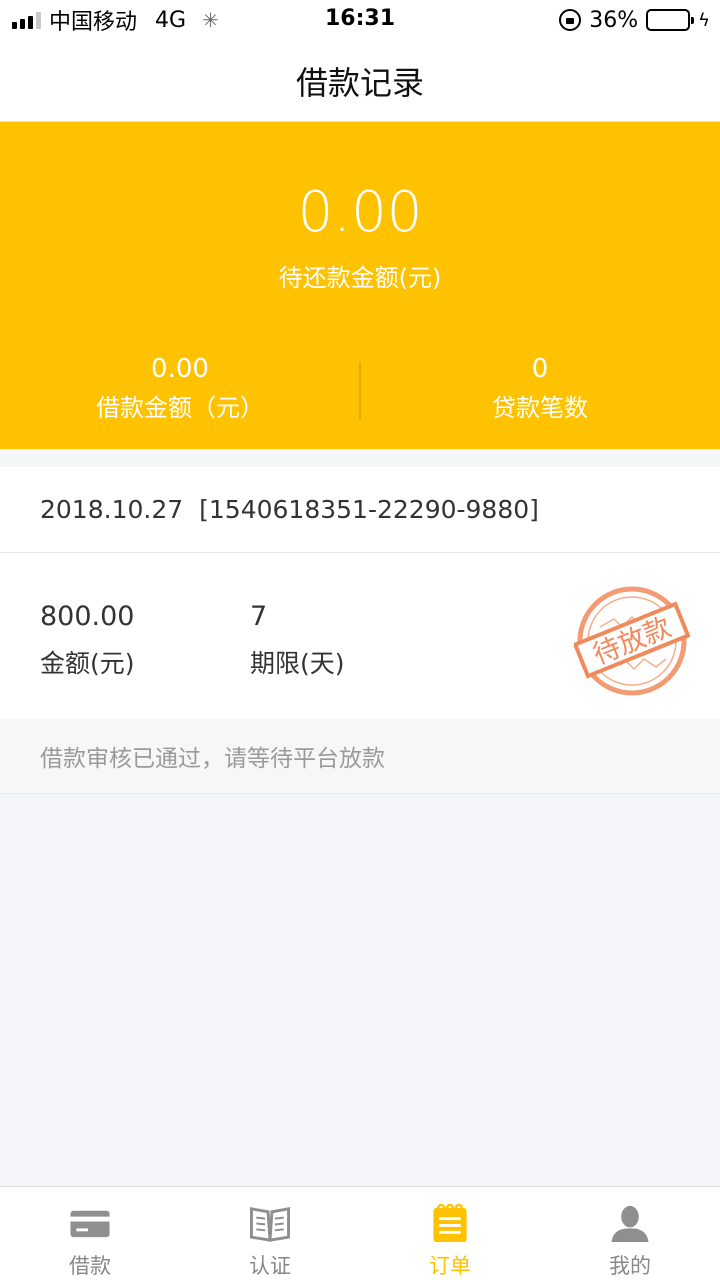  I want to click on tab-borrow: 借款, so click(90, 1233).